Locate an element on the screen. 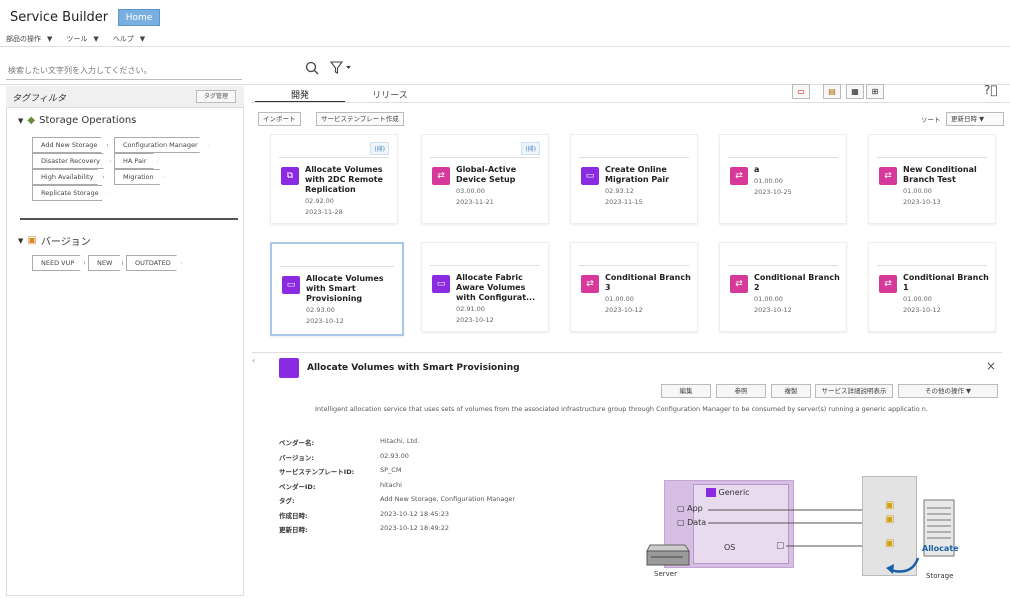 The width and height of the screenshot is (1010, 599). app-label: App is located at coordinates (695, 508).